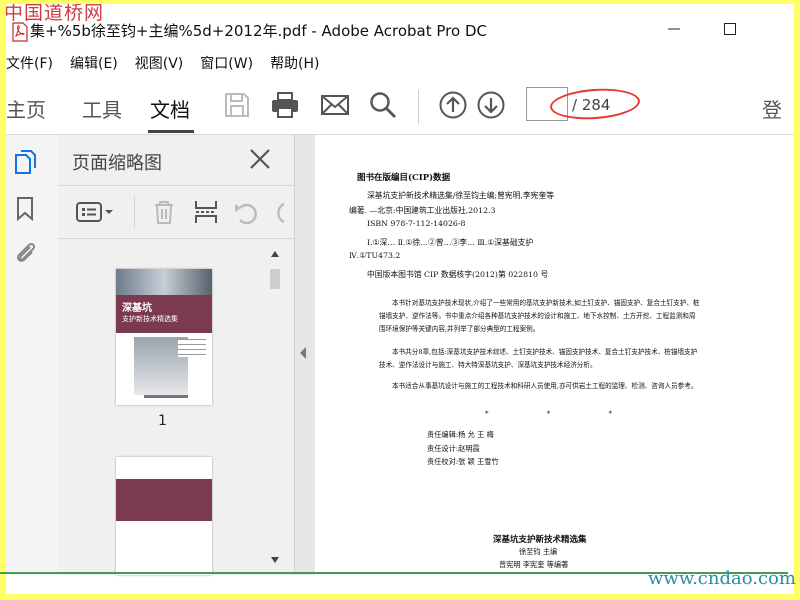 The height and width of the screenshot is (600, 800). Describe the element at coordinates (458, 274) in the screenshot. I see `cip-line: 中国版本图书馆 CIP 数据核字(2012)第 022810 号` at that location.